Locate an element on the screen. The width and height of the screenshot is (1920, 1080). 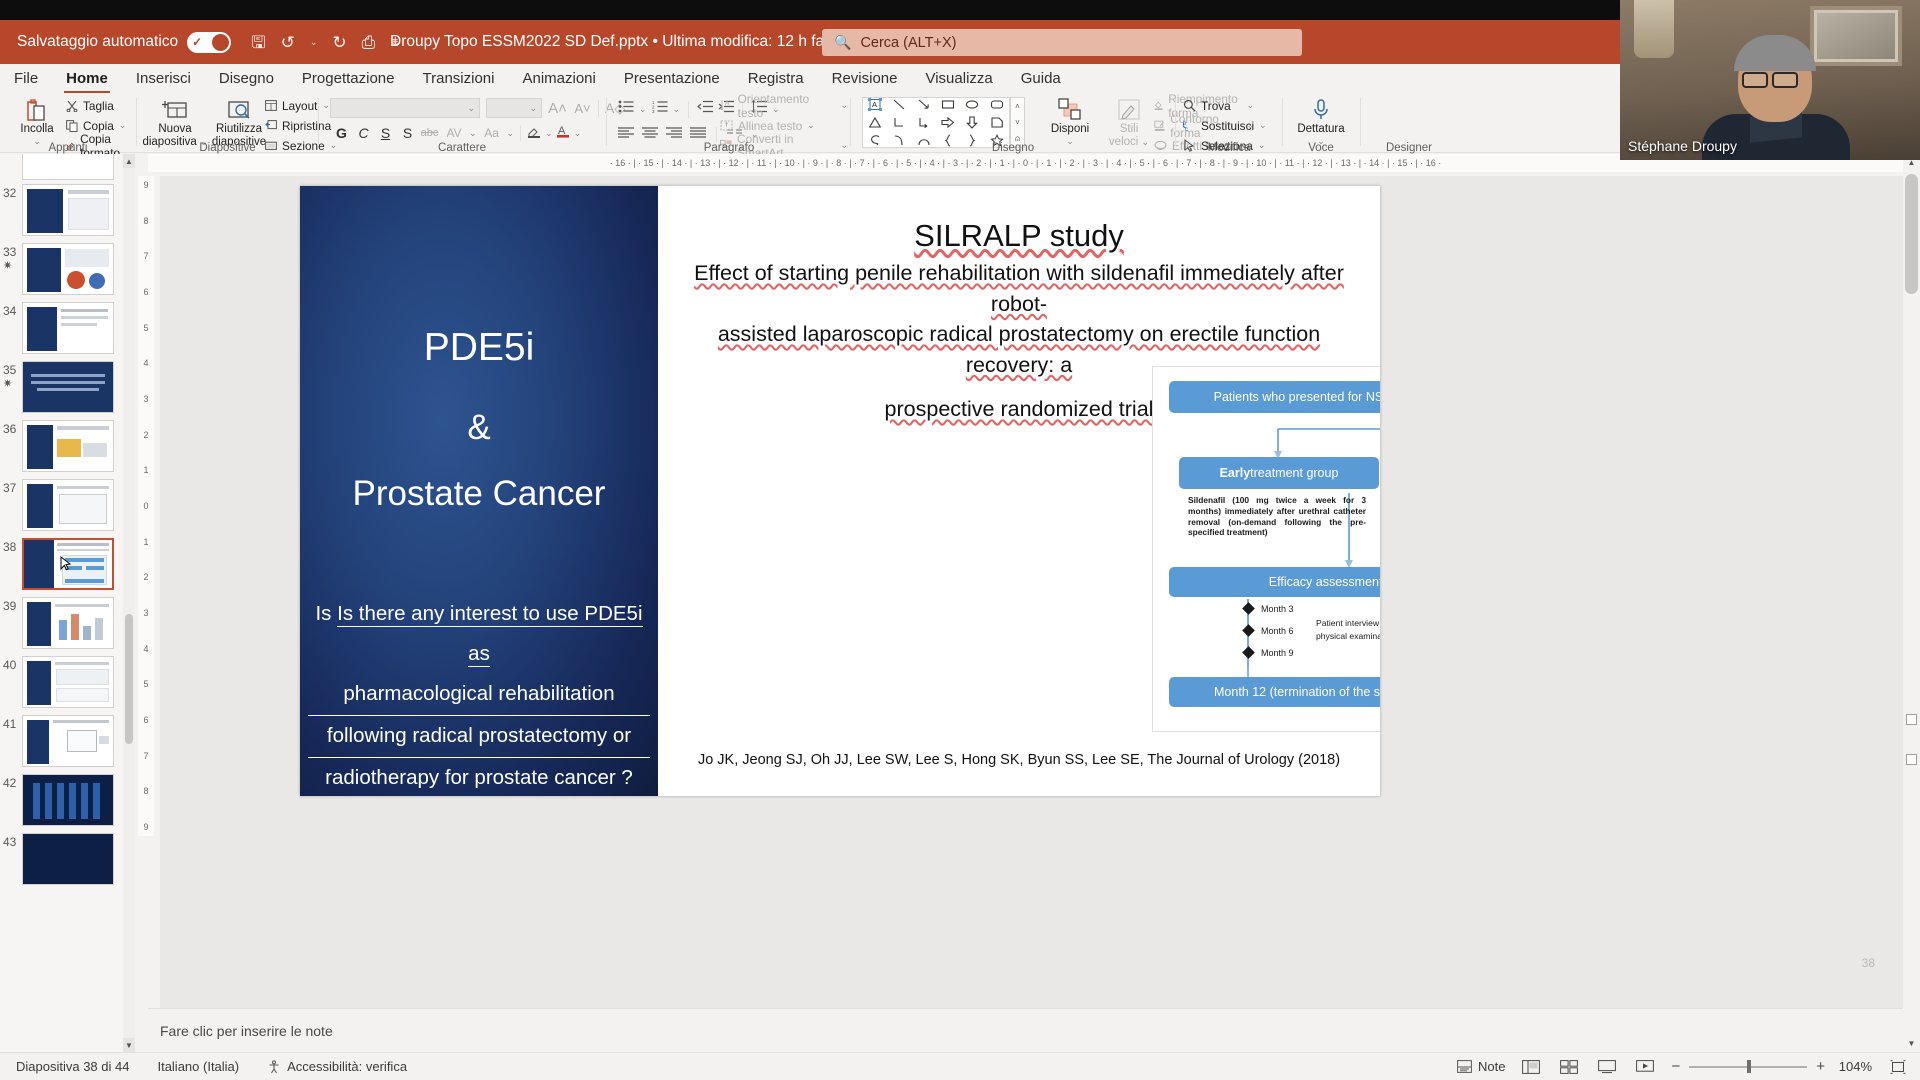
notes-pane: Fare clic per inserire le note is located at coordinates (1025, 1030).